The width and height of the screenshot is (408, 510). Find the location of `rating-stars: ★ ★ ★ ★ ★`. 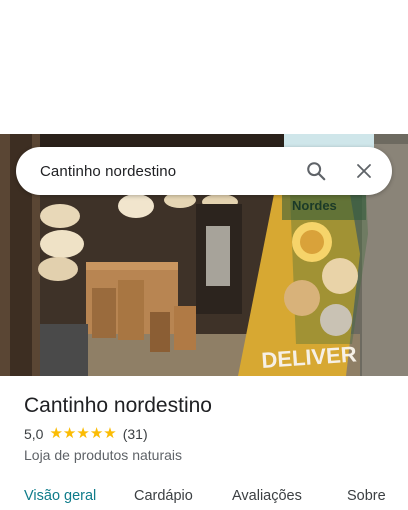

rating-stars: ★ ★ ★ ★ ★ is located at coordinates (82, 434).